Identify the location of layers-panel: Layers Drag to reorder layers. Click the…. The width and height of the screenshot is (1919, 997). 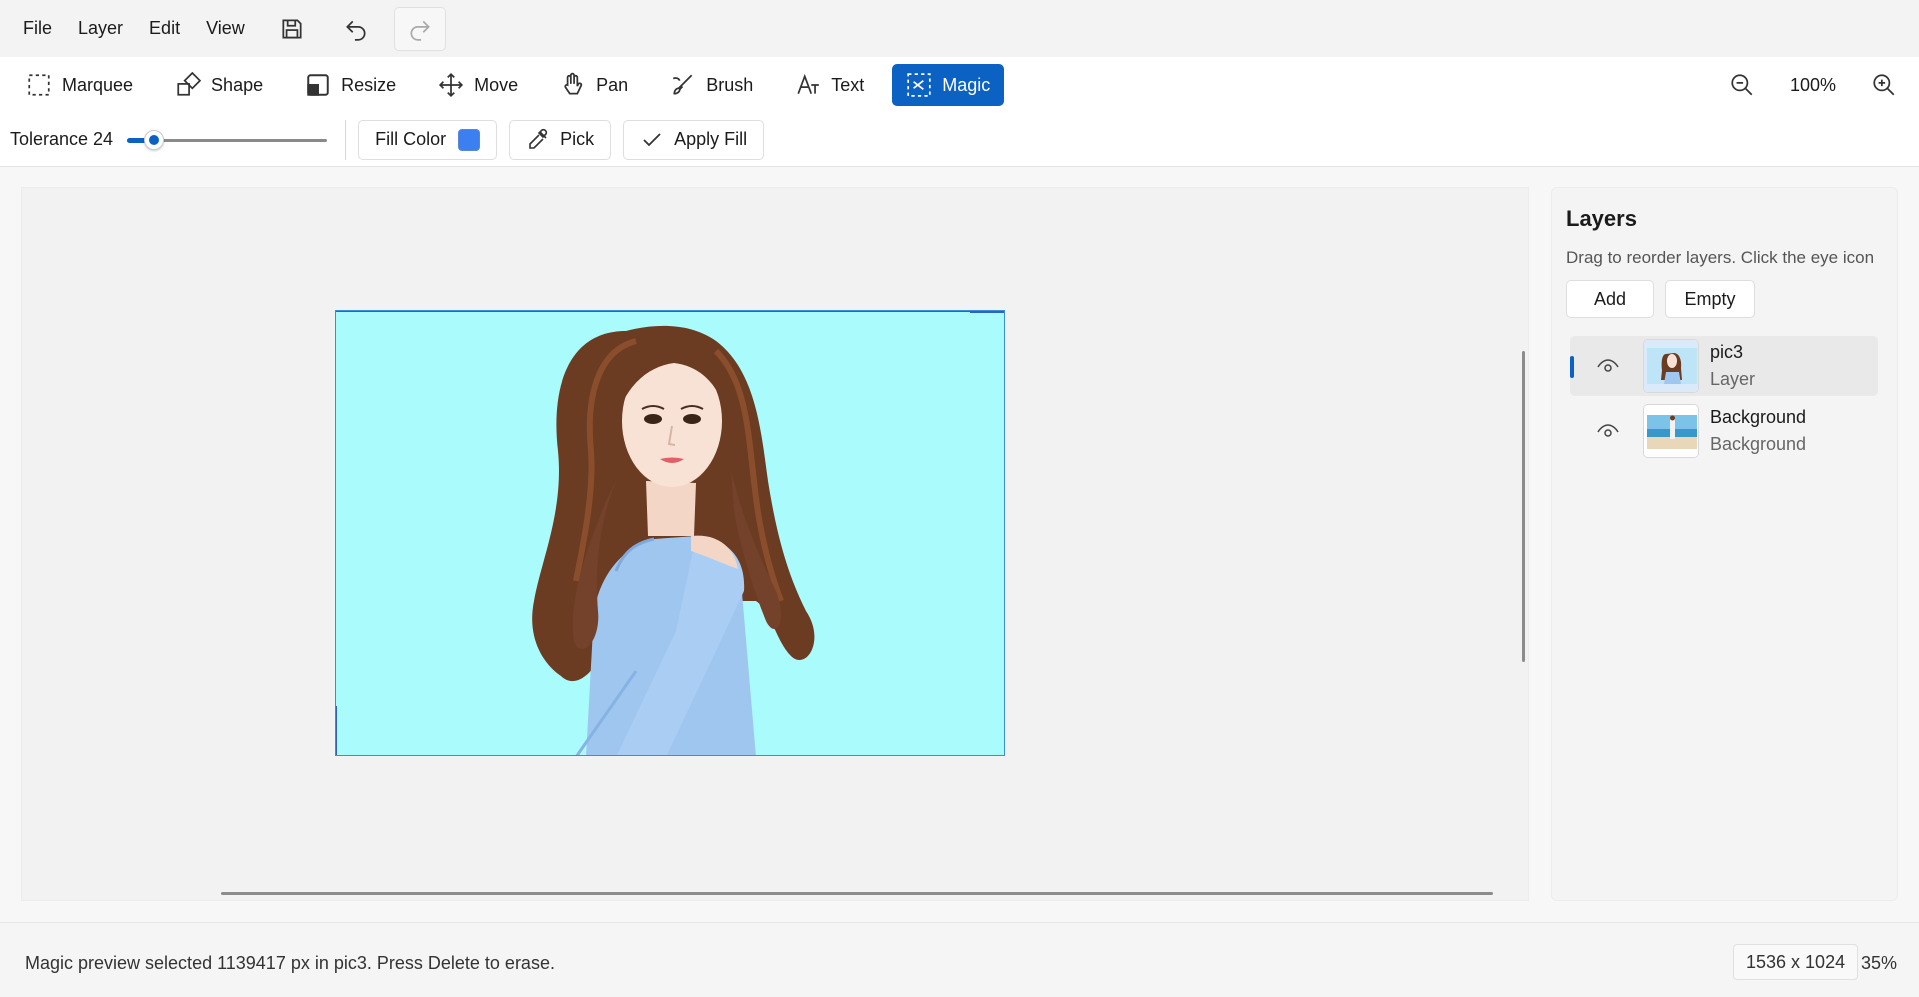
(1724, 544).